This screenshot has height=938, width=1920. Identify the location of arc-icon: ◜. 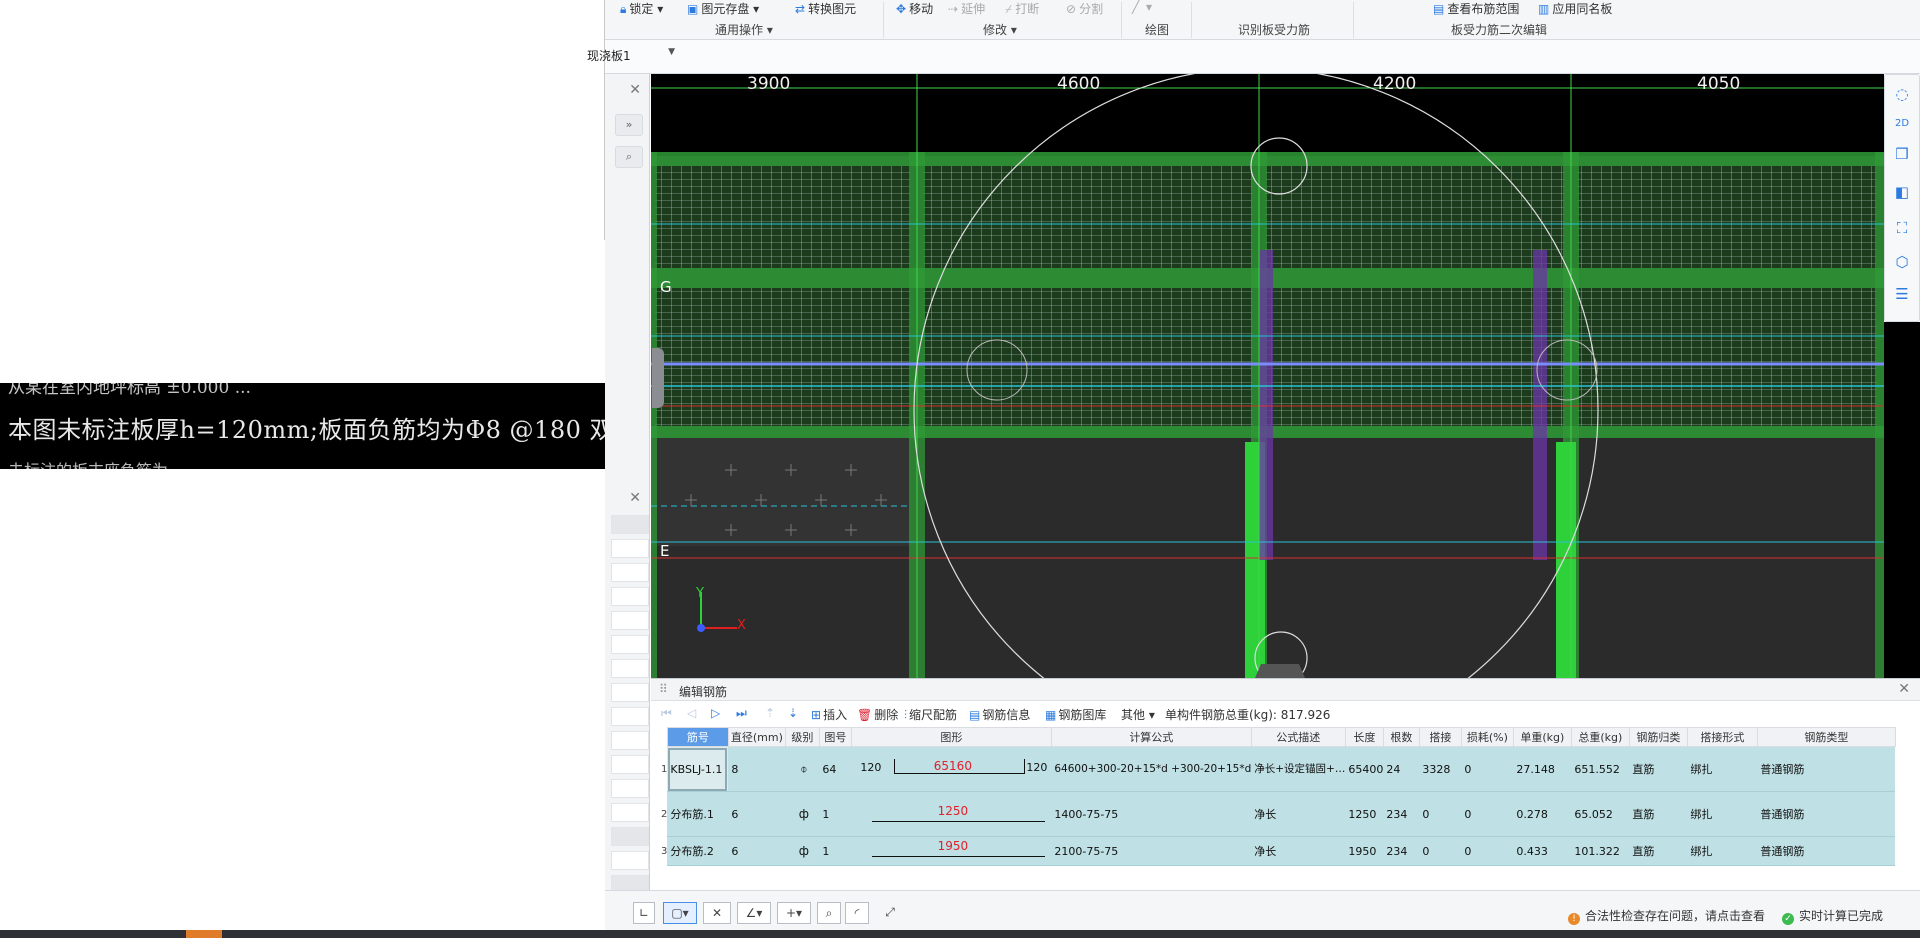
(857, 913).